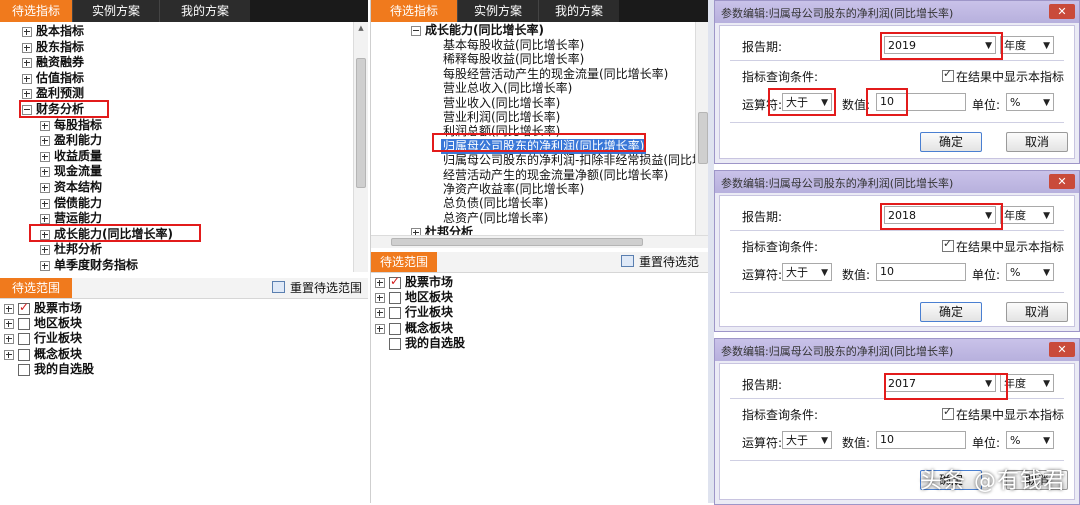  What do you see at coordinates (897, 60) in the screenshot?
I see `divider` at bounding box center [897, 60].